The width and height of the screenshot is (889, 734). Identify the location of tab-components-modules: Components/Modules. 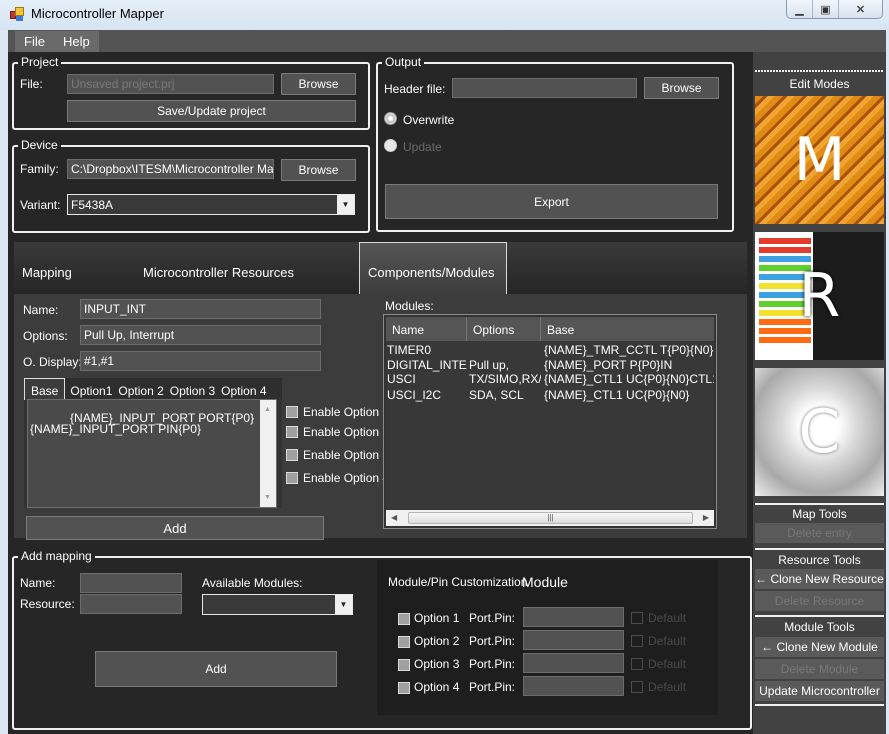
(433, 269).